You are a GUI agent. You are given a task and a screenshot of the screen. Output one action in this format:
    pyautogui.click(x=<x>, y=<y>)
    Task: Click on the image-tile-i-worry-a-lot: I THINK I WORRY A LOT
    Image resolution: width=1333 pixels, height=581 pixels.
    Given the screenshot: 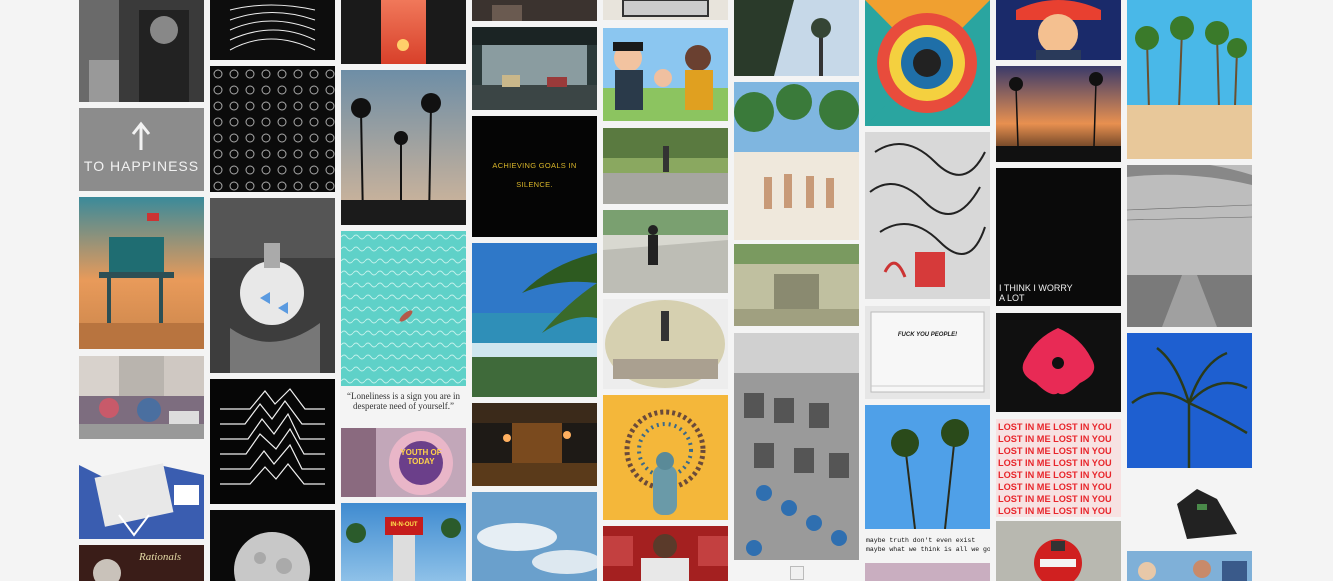 What is the action you would take?
    pyautogui.click(x=1058, y=237)
    